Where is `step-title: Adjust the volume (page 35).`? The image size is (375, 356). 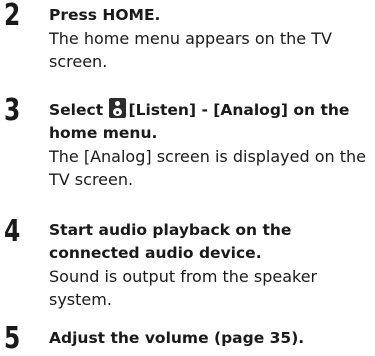 step-title: Adjust the volume (page 35). is located at coordinates (177, 338).